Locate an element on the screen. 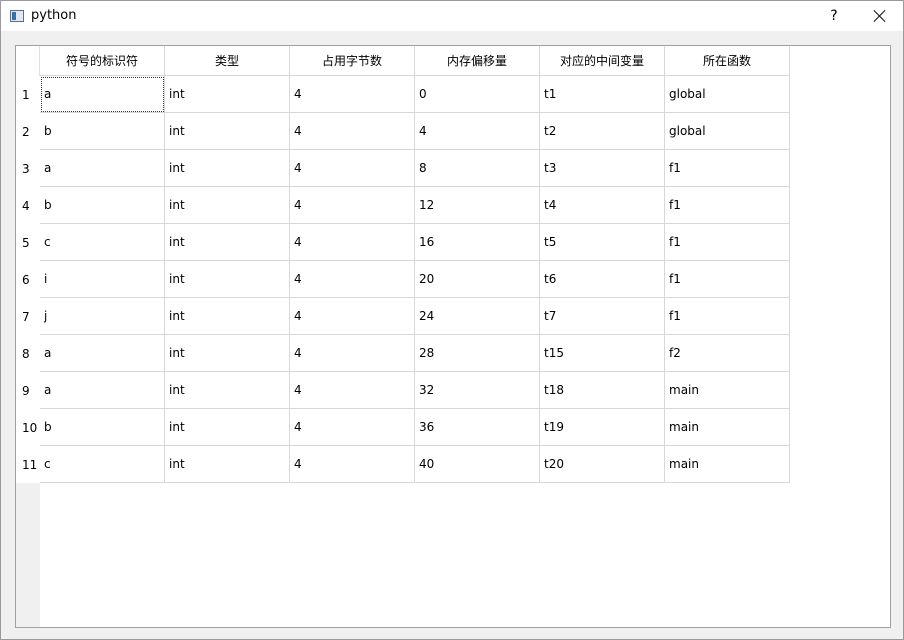  table-cell-memory-offset: 40 is located at coordinates (477, 464).